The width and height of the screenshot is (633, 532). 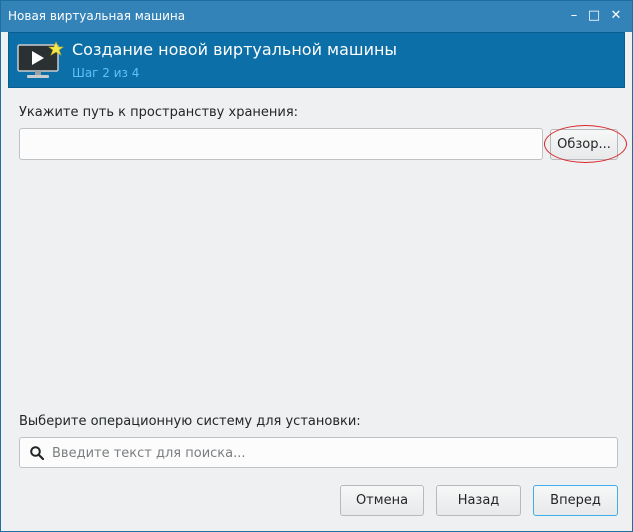 I want to click on minimize-icon: –, so click(x=574, y=16).